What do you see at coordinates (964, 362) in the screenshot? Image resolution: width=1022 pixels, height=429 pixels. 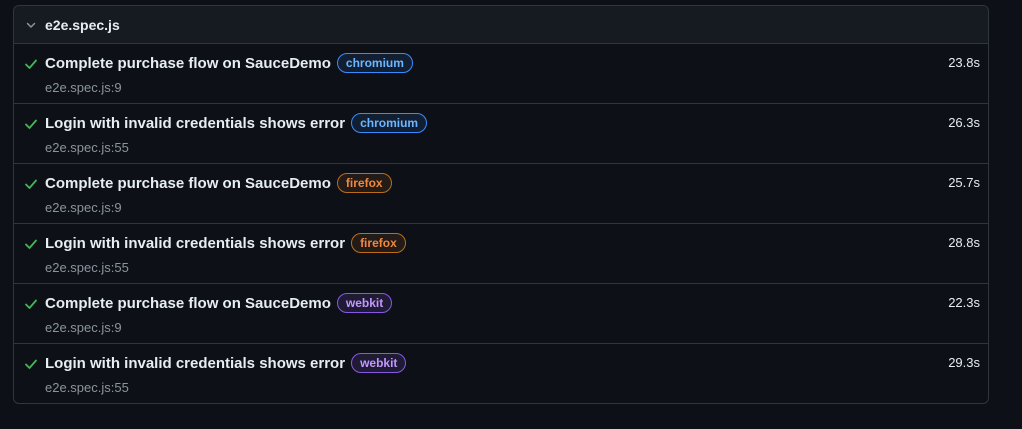 I see `test-duration: 29.3s` at bounding box center [964, 362].